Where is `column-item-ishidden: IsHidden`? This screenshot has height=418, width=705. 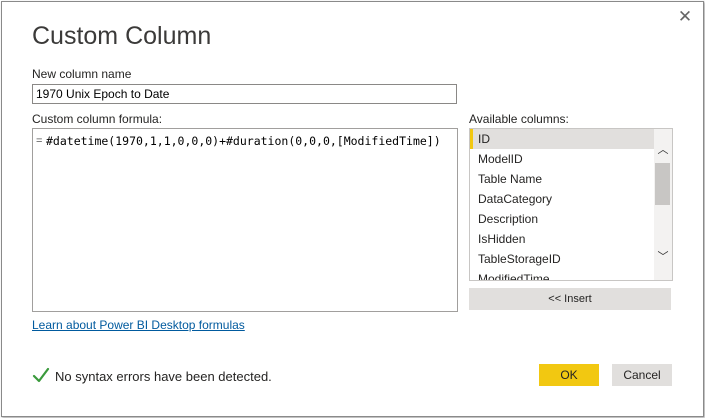 column-item-ishidden: IsHidden is located at coordinates (566, 239).